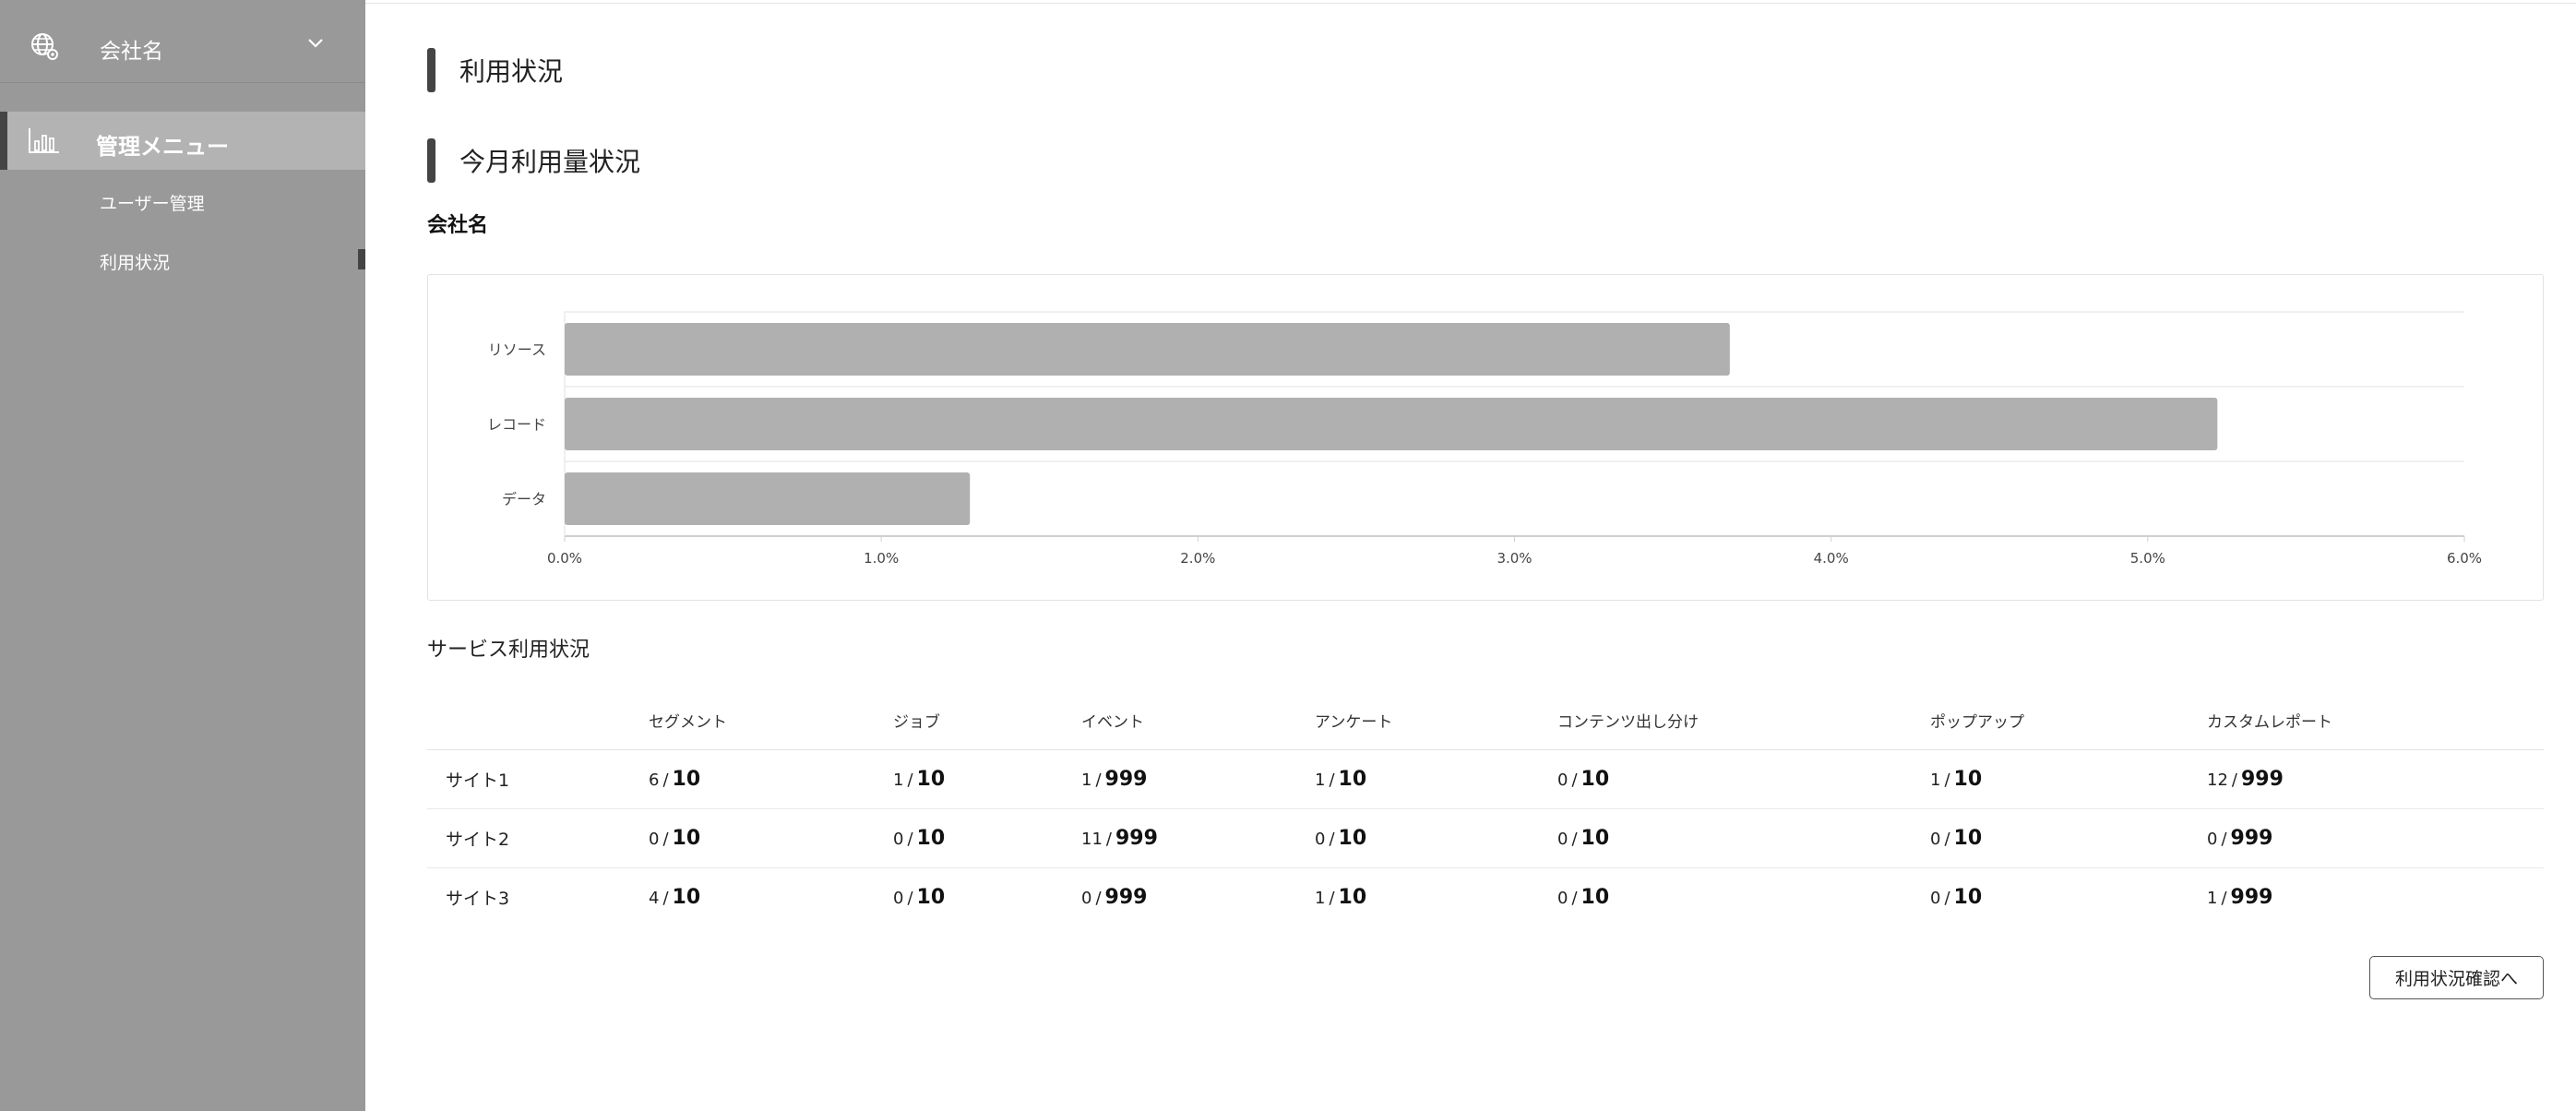 The height and width of the screenshot is (1111, 2576). Describe the element at coordinates (135, 261) in the screenshot. I see `sidebar-item-usage: 利用状況` at that location.